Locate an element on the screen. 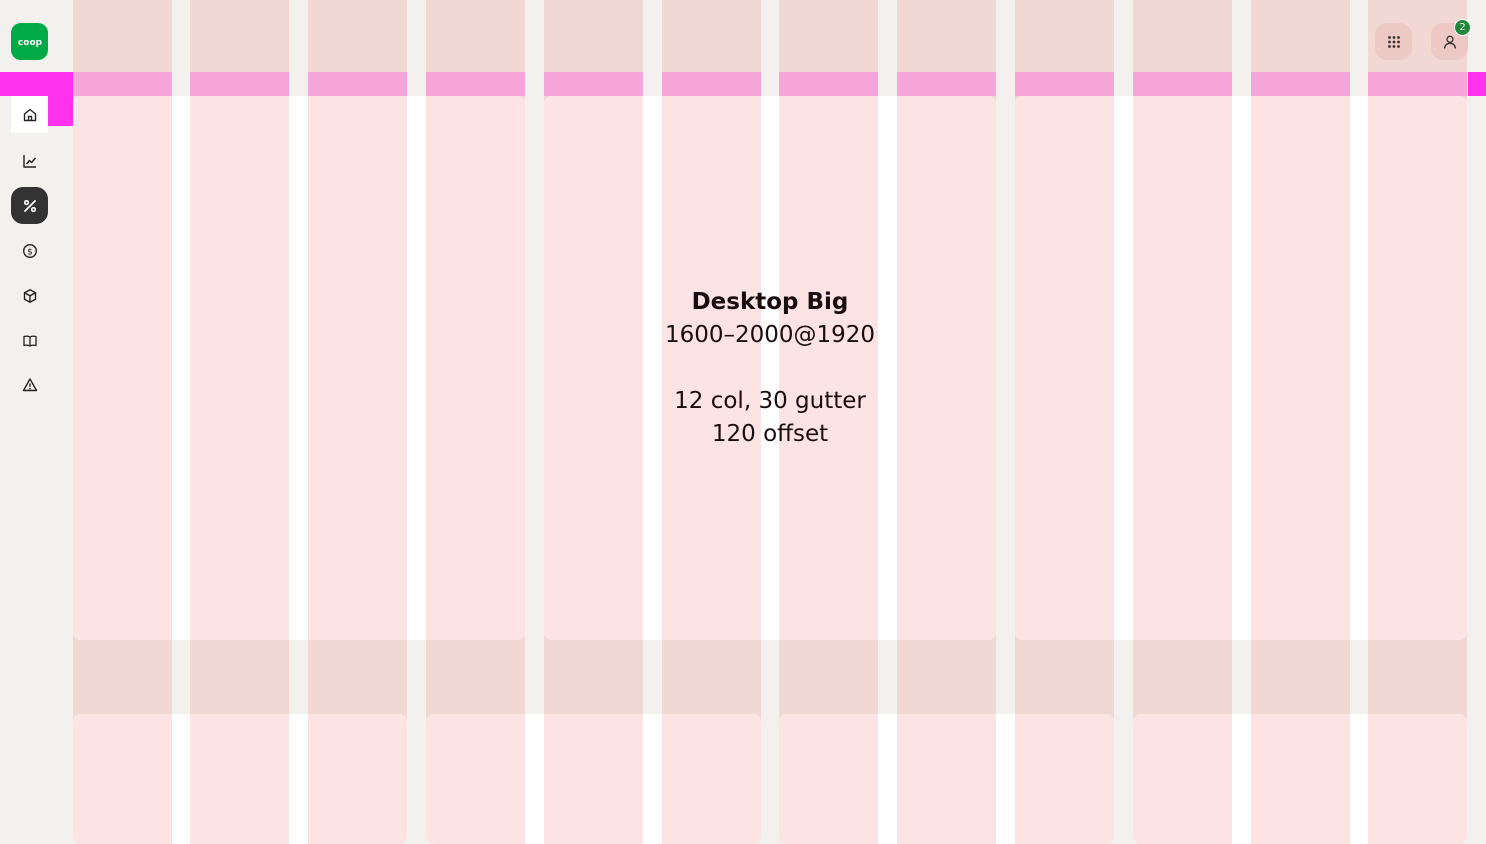 This screenshot has width=1486, height=844. sidebar-item-statistics is located at coordinates (29, 160).